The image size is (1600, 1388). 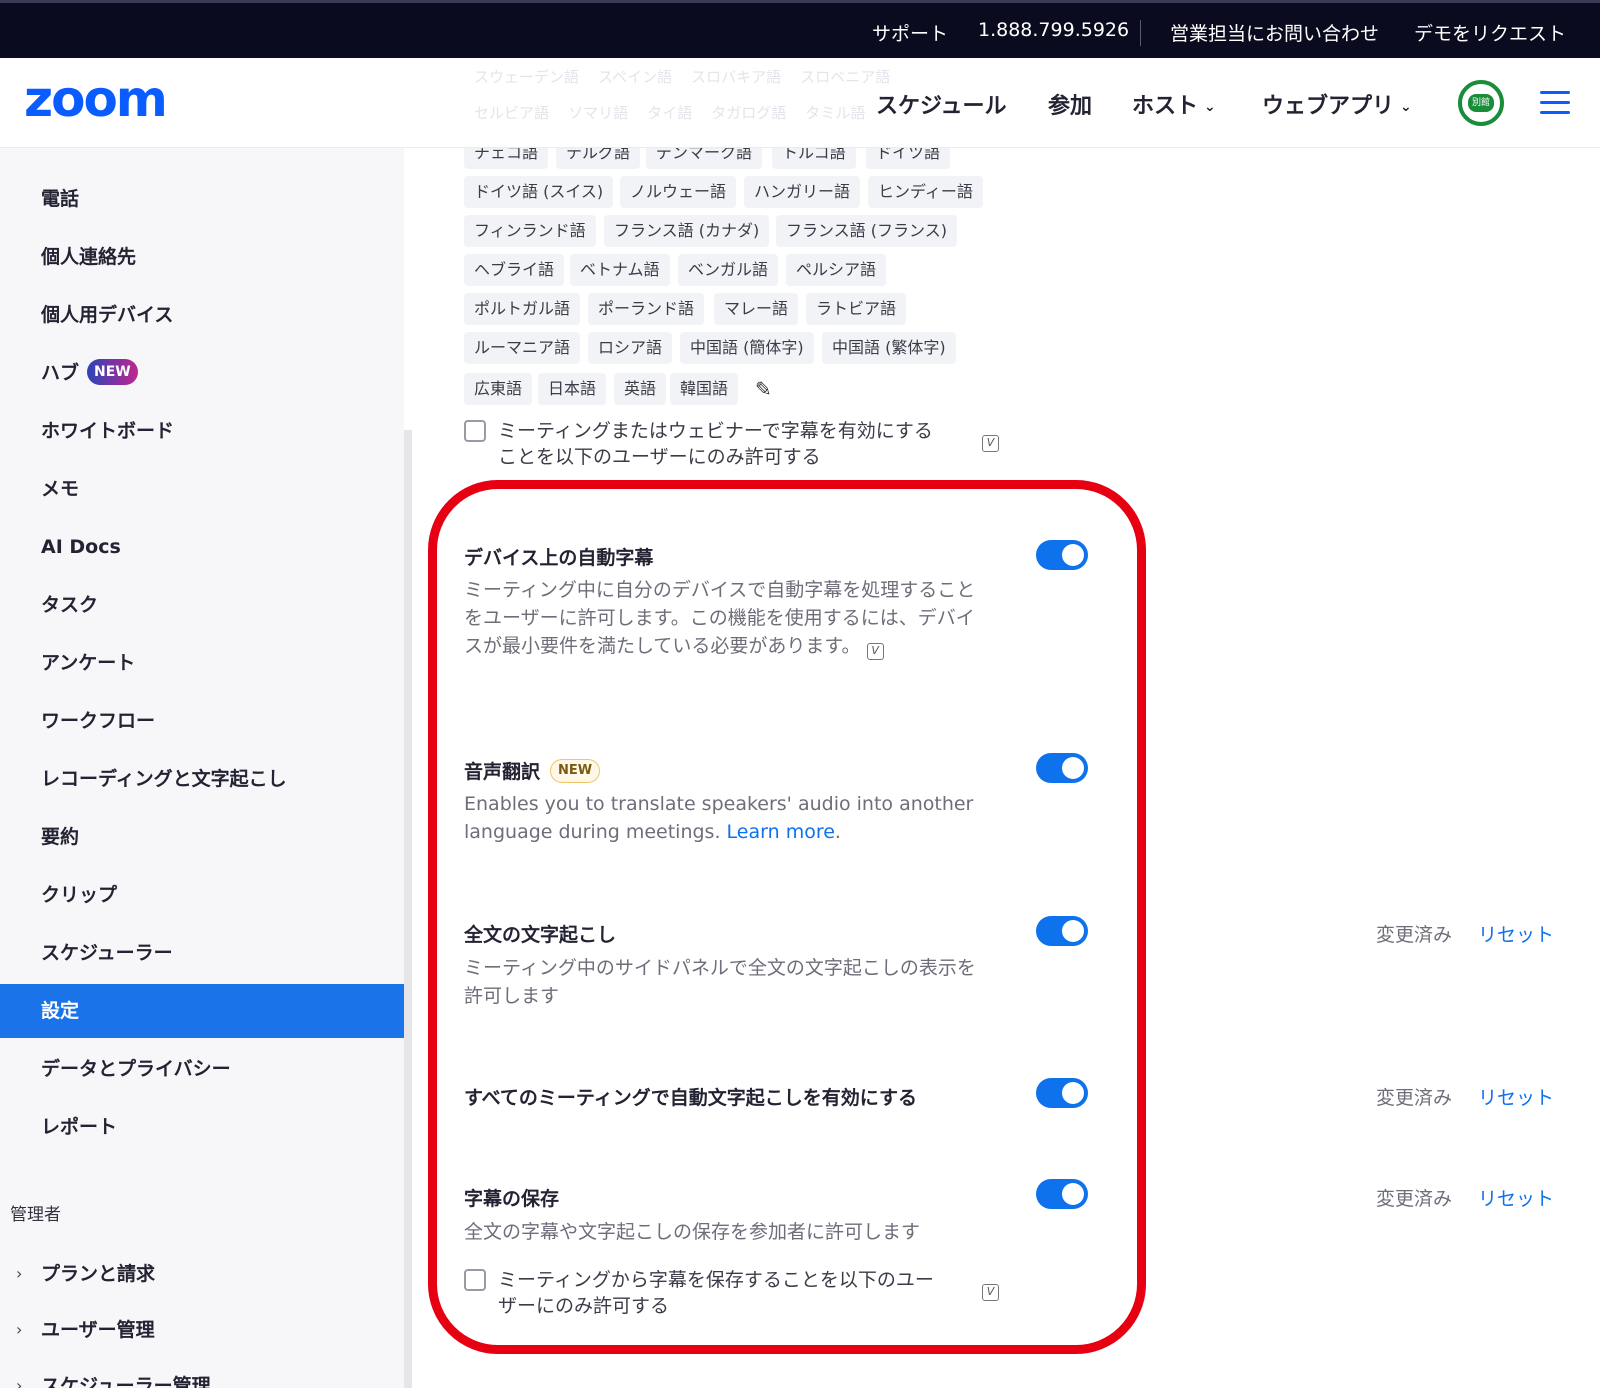 I want to click on language-chip: 中国語 (繁体字), so click(x=889, y=348).